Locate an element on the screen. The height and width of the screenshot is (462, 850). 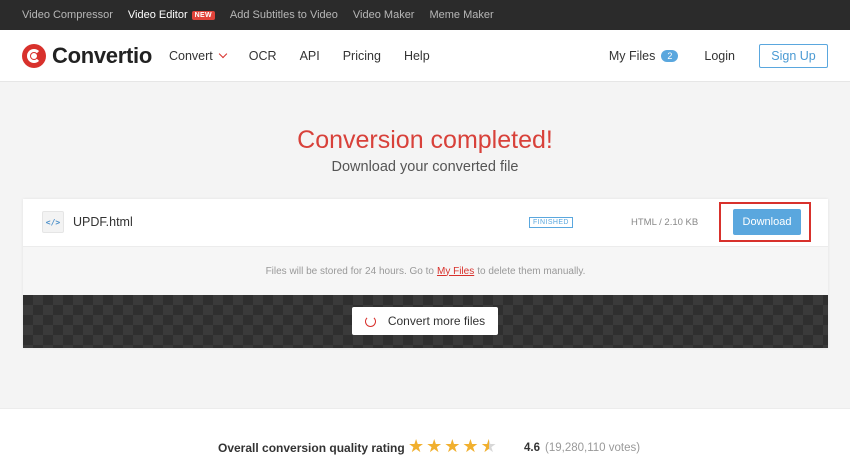
rating-label: Overall conversion quality rating is located at coordinates (311, 448).